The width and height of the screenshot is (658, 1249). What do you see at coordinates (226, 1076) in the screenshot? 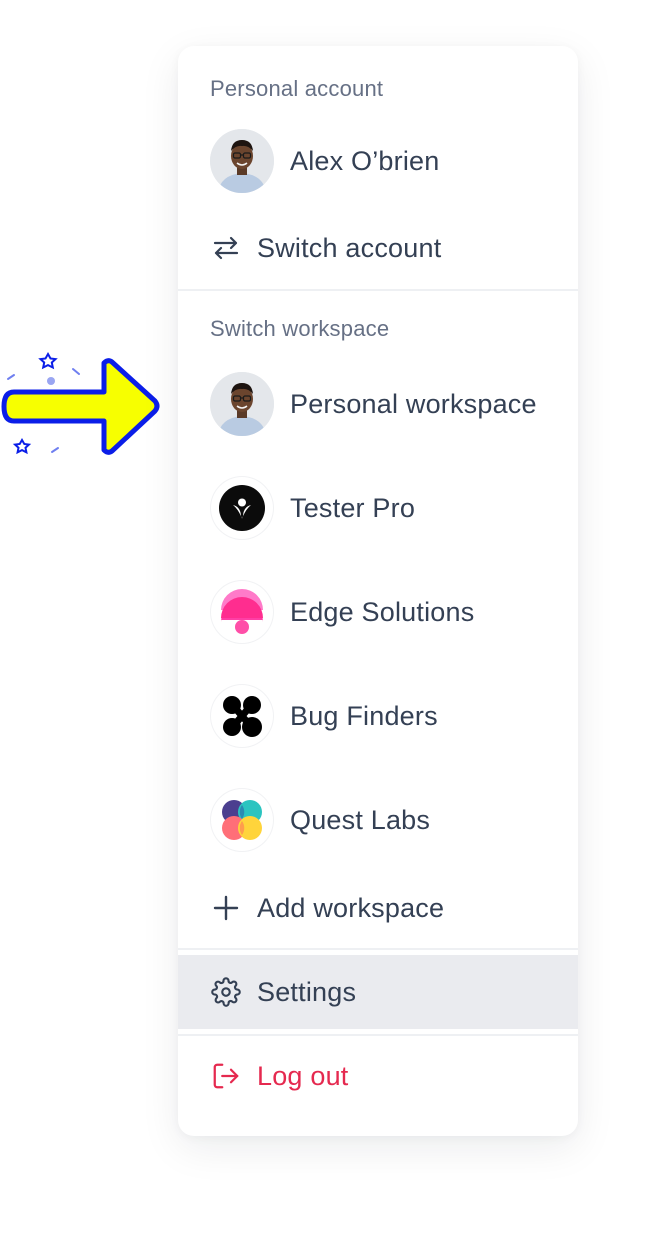
I see `logout-icon` at bounding box center [226, 1076].